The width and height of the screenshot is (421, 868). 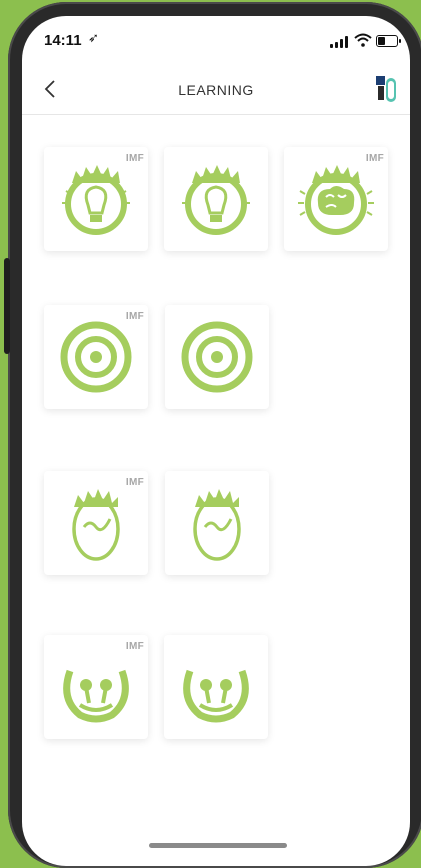 What do you see at coordinates (218, 845) in the screenshot?
I see `home-indicator` at bounding box center [218, 845].